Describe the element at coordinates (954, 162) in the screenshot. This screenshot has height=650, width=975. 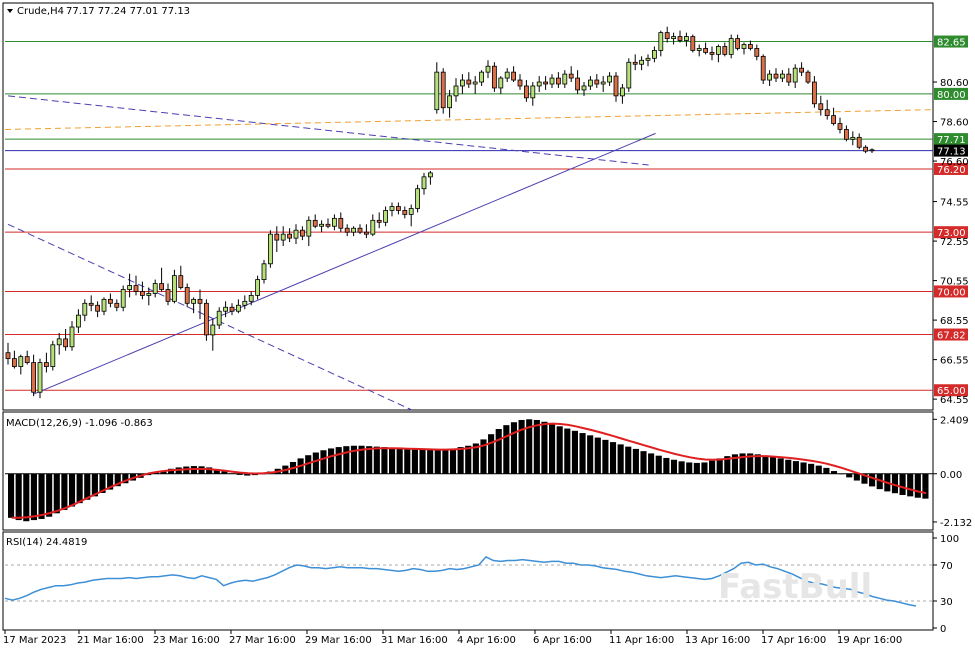
I see `price-tick-label: 76.60` at that location.